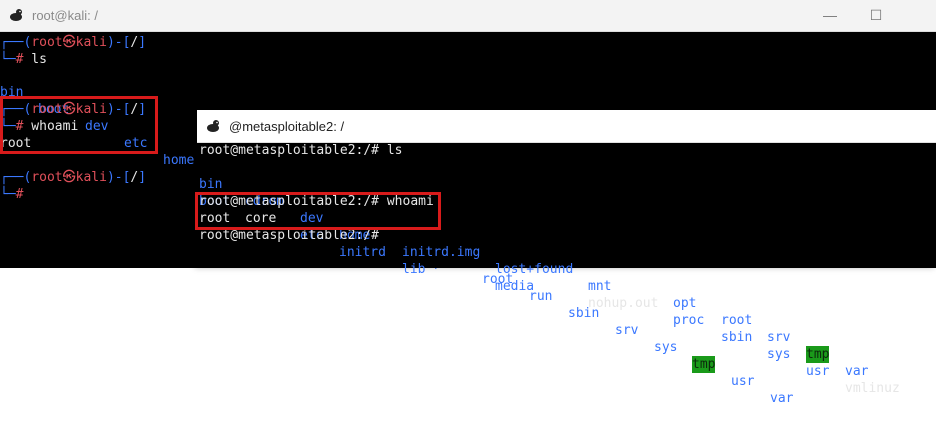 The width and height of the screenshot is (936, 424). I want to click on prompt-line-1: ┌──(root㉿kali)-[/], so click(73, 42).